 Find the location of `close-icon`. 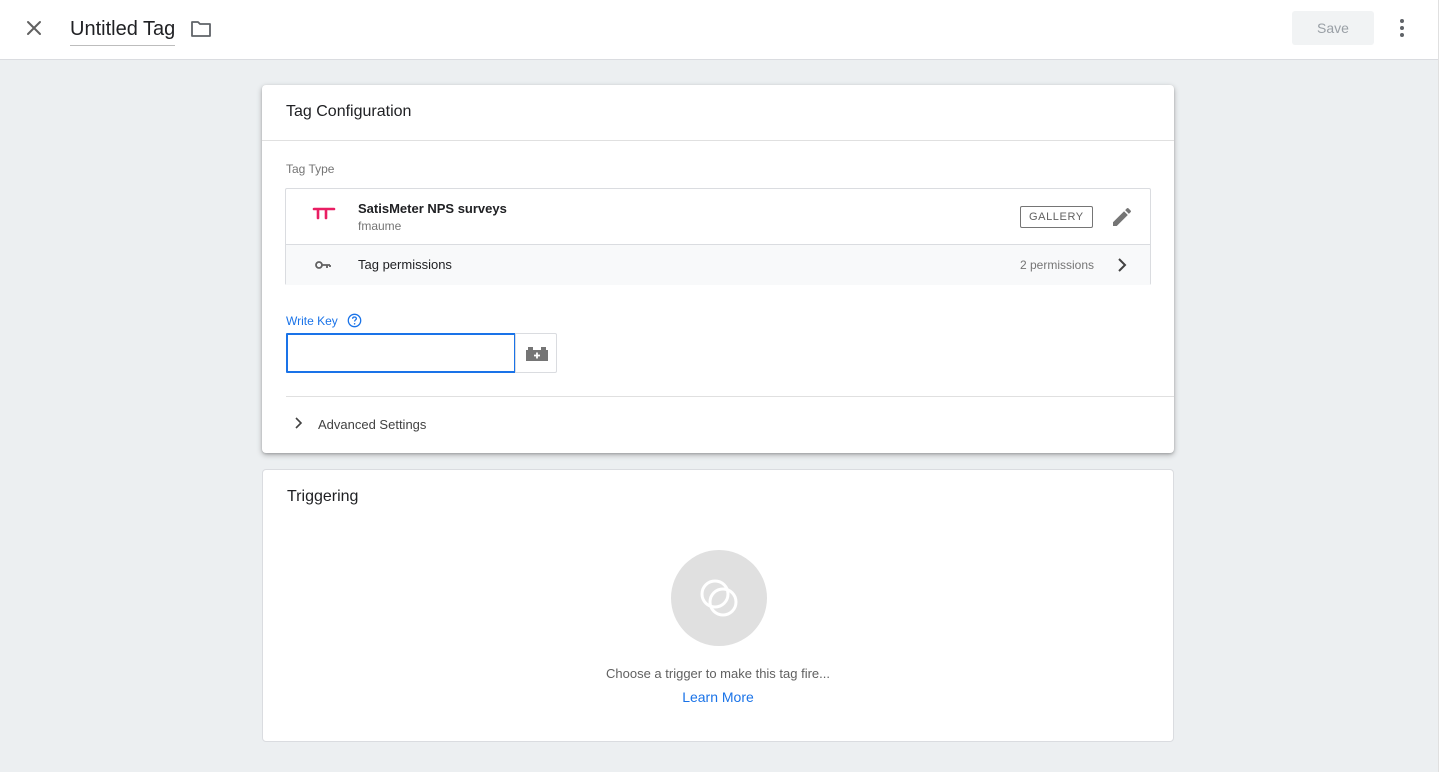

close-icon is located at coordinates (34, 28).